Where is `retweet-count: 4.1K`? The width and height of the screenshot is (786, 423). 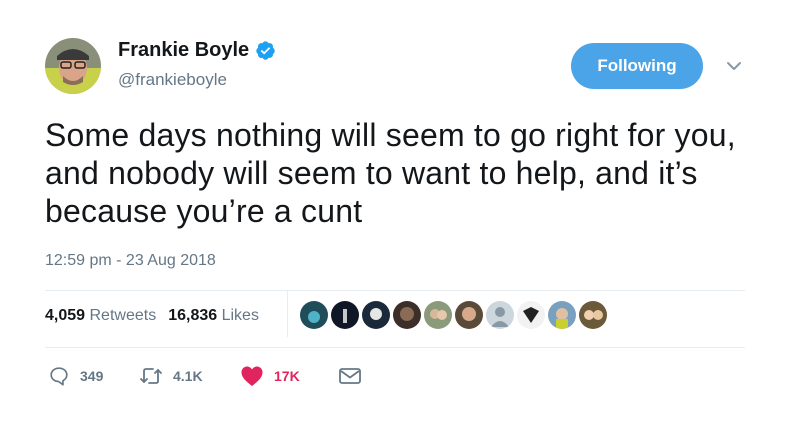
retweet-count: 4.1K is located at coordinates (188, 376).